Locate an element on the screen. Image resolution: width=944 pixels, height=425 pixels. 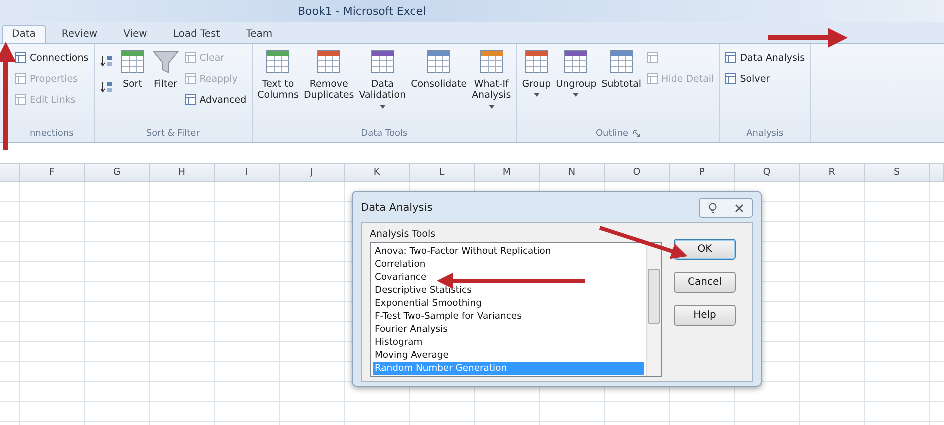
list-item: Fourier Analysis is located at coordinates (508, 329).